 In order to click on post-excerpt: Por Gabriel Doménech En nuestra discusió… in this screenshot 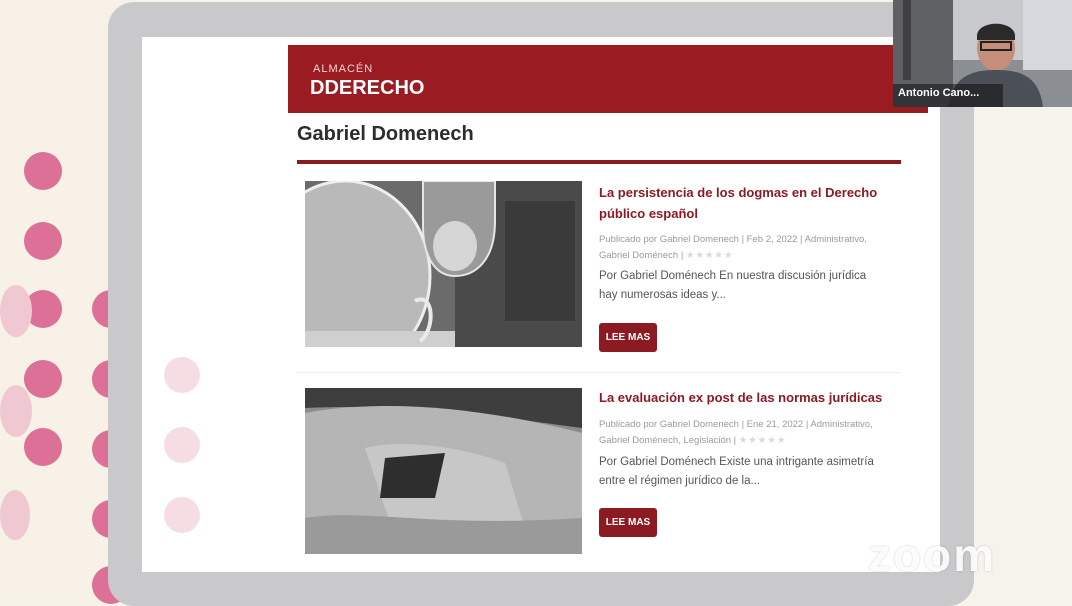, I will do `click(733, 285)`.